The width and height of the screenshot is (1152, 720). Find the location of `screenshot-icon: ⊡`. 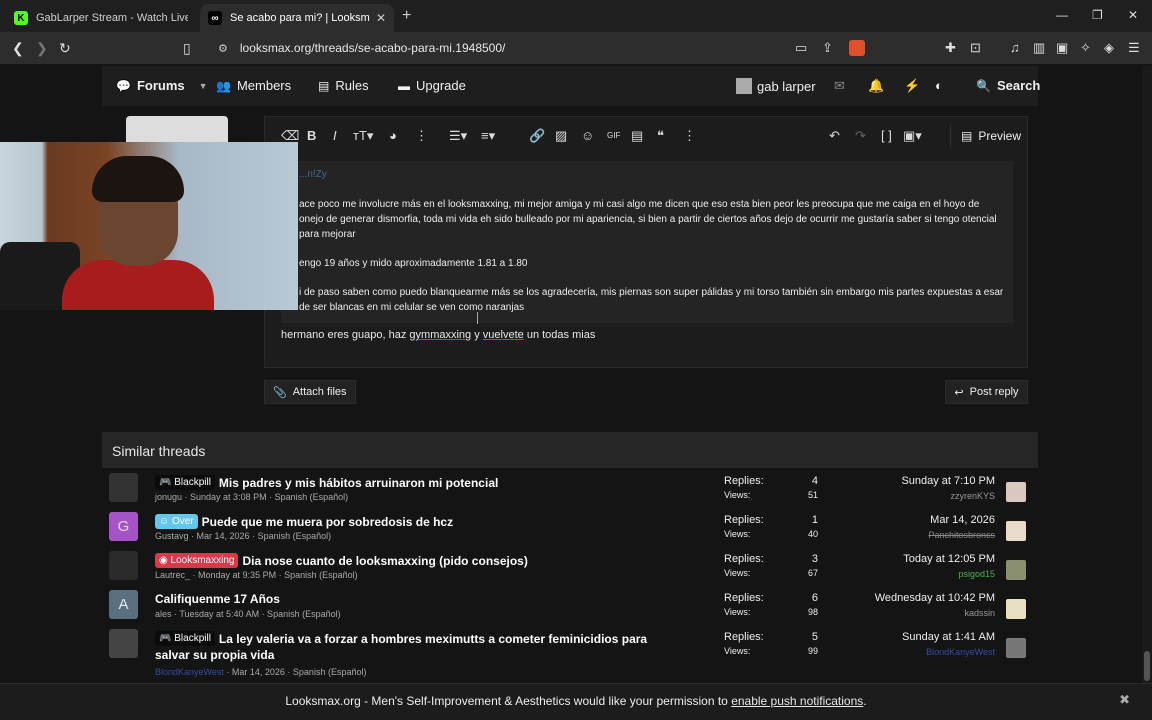

screenshot-icon: ⊡ is located at coordinates (975, 48).